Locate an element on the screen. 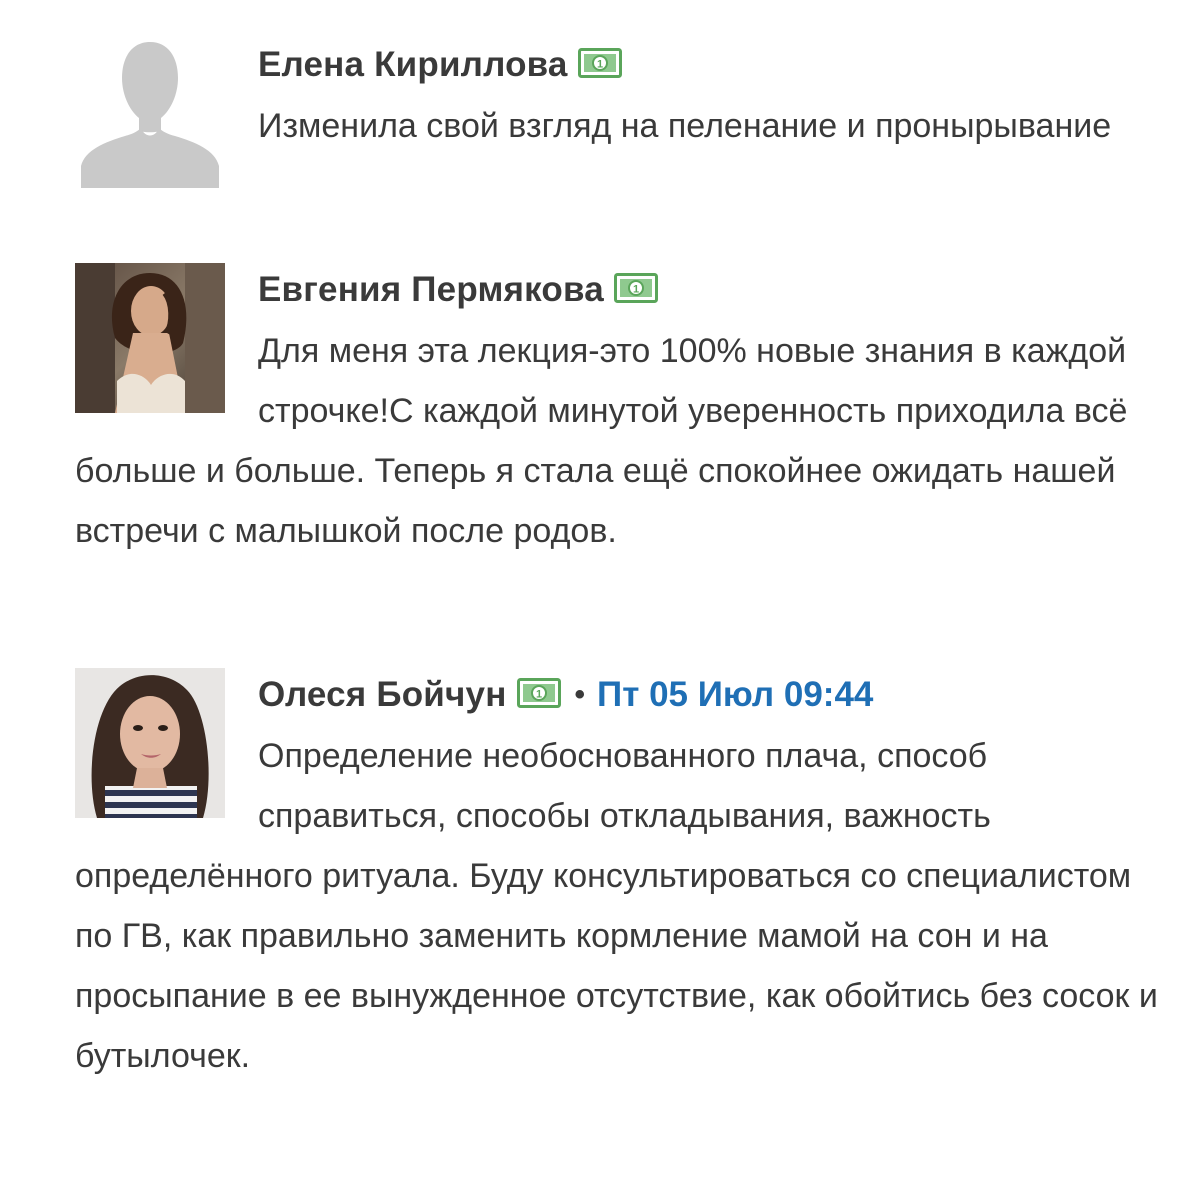 This screenshot has height=1200, width=1200. comment-timestamp-link: Пт 05 Июл 09:44 is located at coordinates (735, 695).